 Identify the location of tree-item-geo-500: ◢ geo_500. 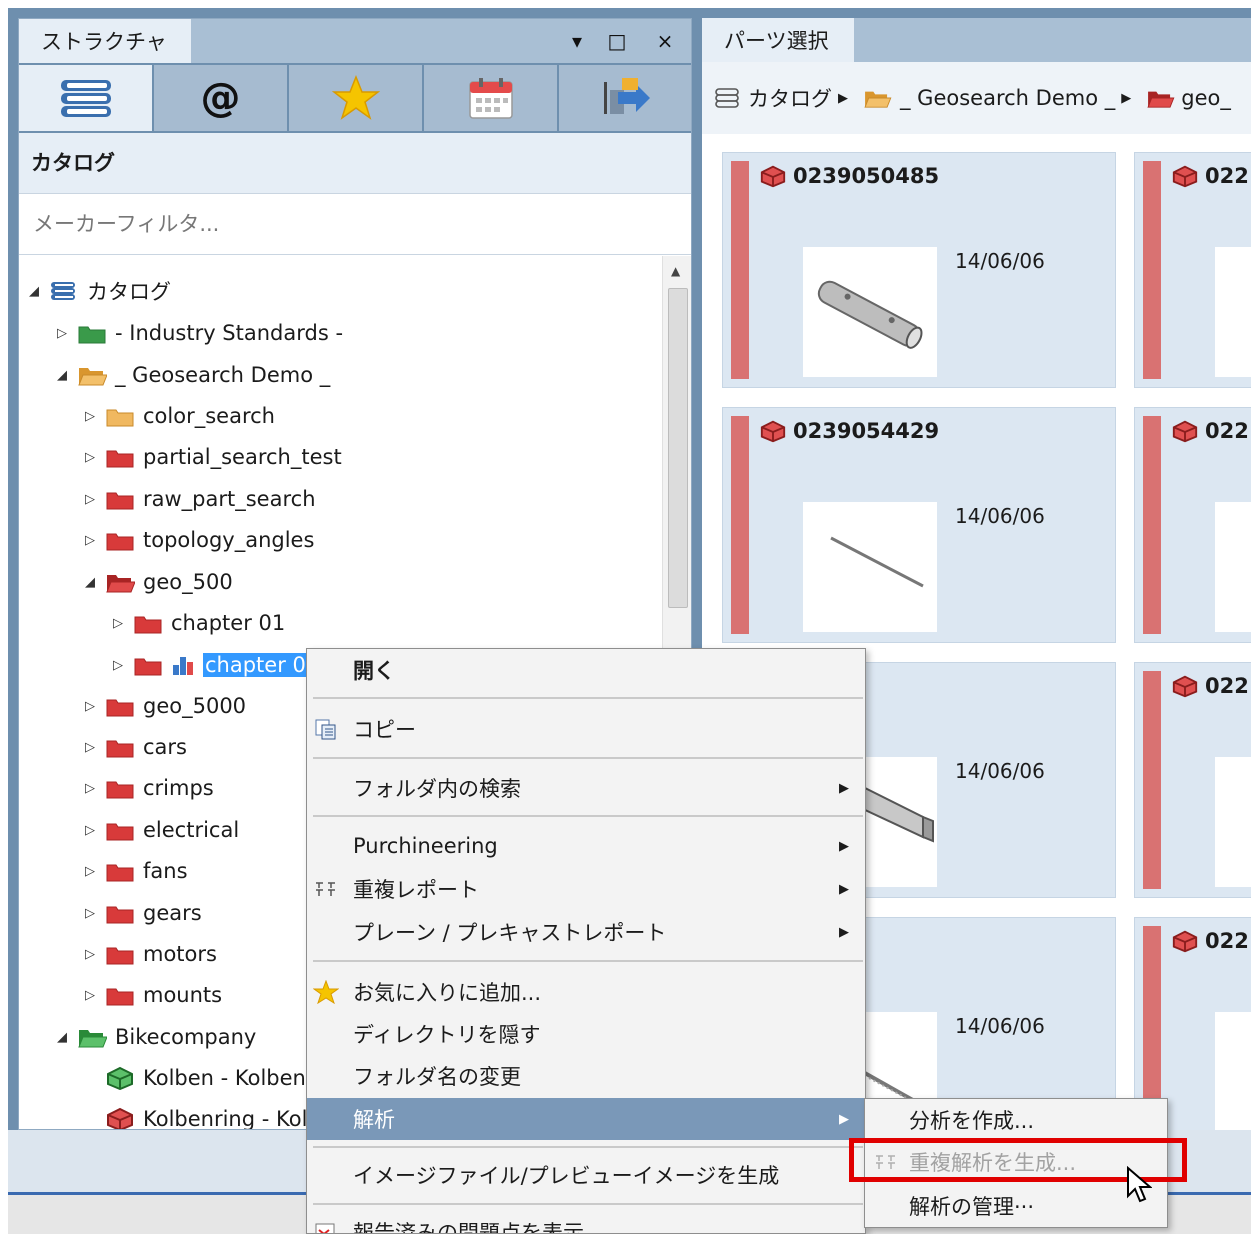
(158, 582).